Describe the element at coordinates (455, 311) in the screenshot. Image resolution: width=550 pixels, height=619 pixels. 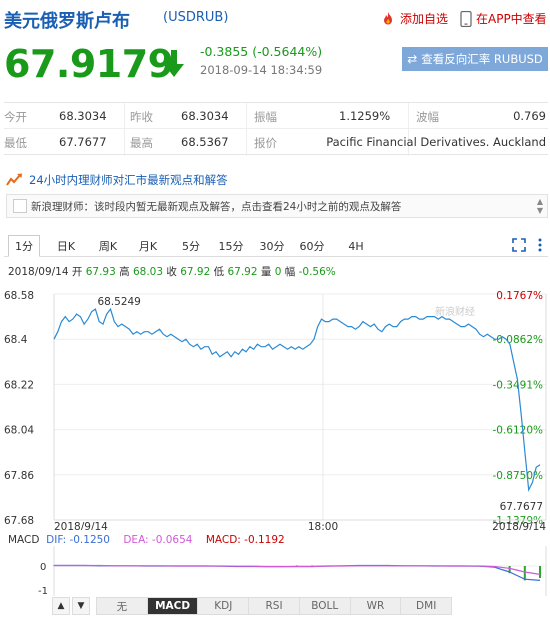
I see `watermark: 新浪财经` at that location.